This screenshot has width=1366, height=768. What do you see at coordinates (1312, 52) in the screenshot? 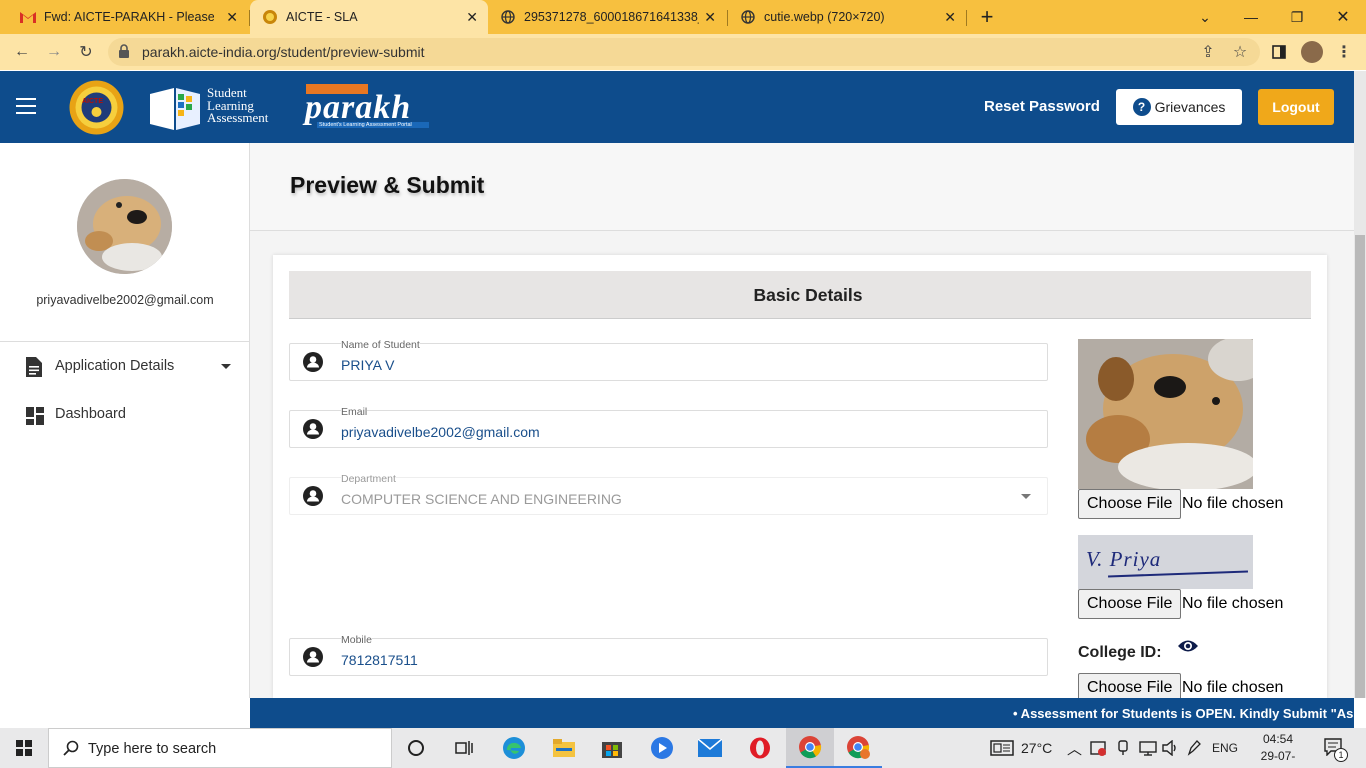
I see `profile-avatar` at bounding box center [1312, 52].